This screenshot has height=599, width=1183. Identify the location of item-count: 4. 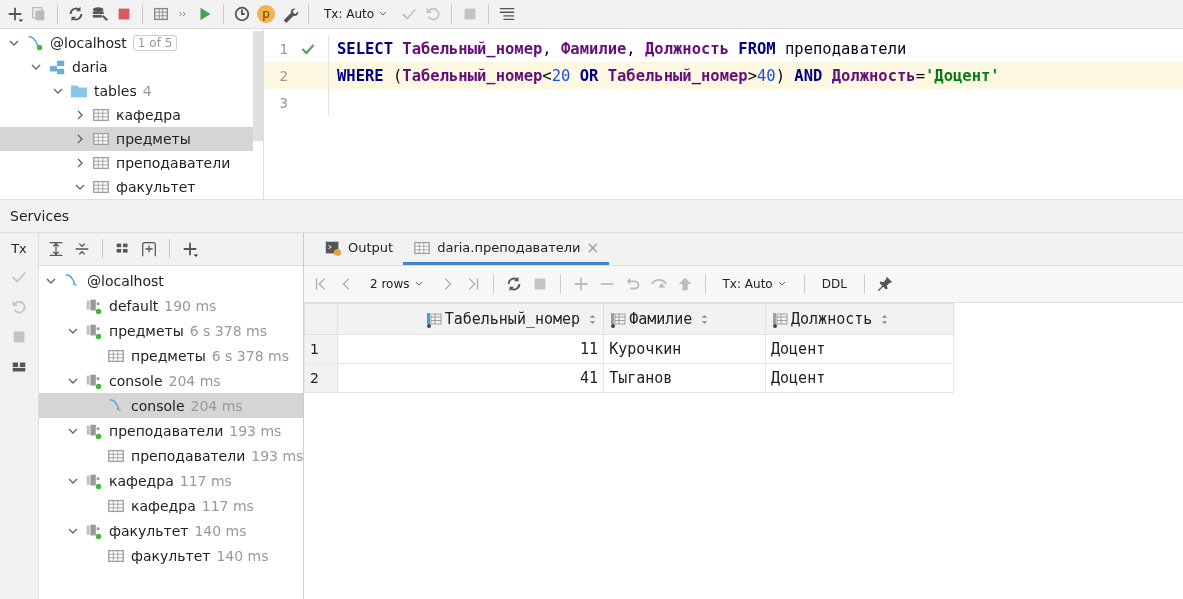
(147, 91).